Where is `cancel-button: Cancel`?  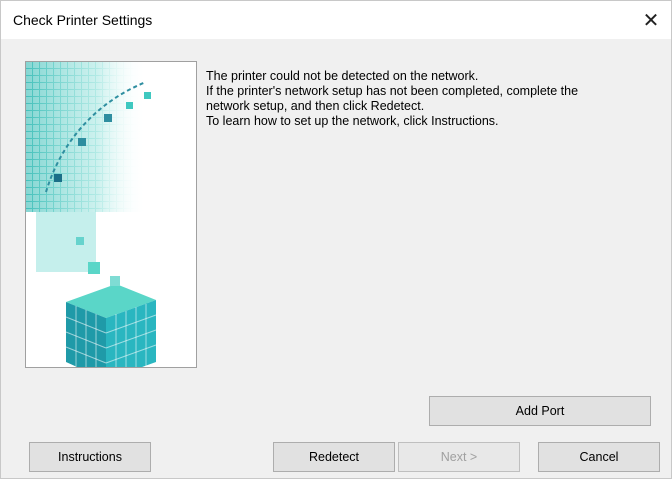 cancel-button: Cancel is located at coordinates (599, 457).